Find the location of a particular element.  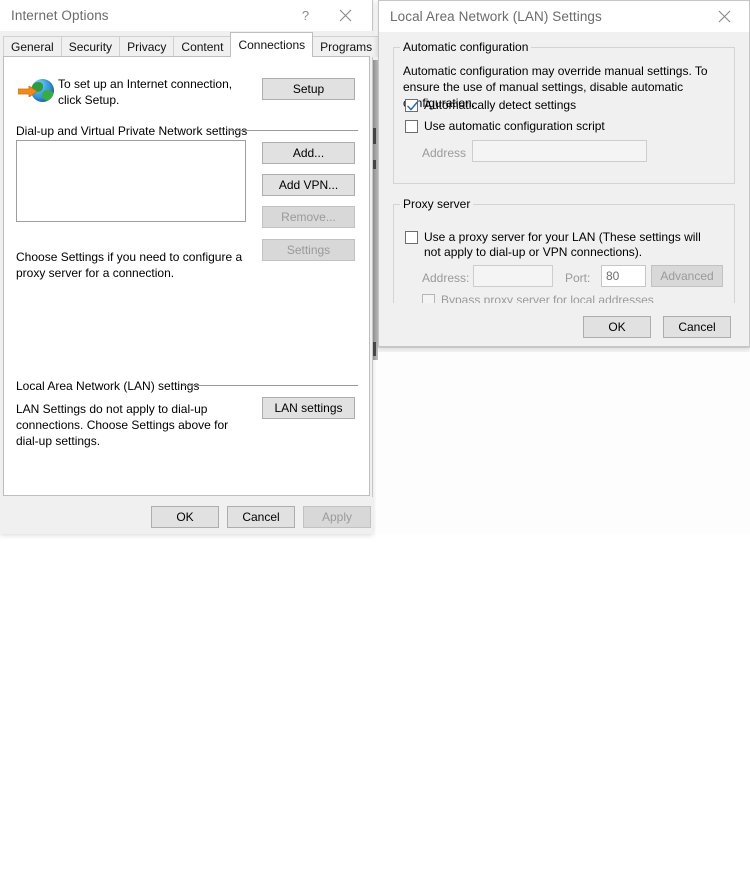

apply-button: Apply is located at coordinates (337, 517).